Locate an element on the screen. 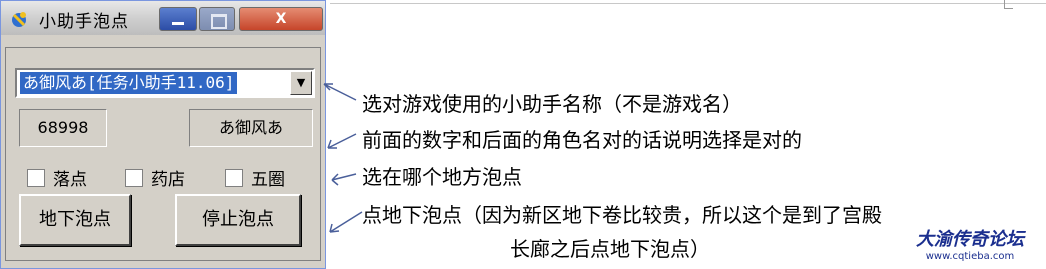  annotation-select-helper: 选对游戏使用的小助手名称（不是游戏名） is located at coordinates (552, 104).